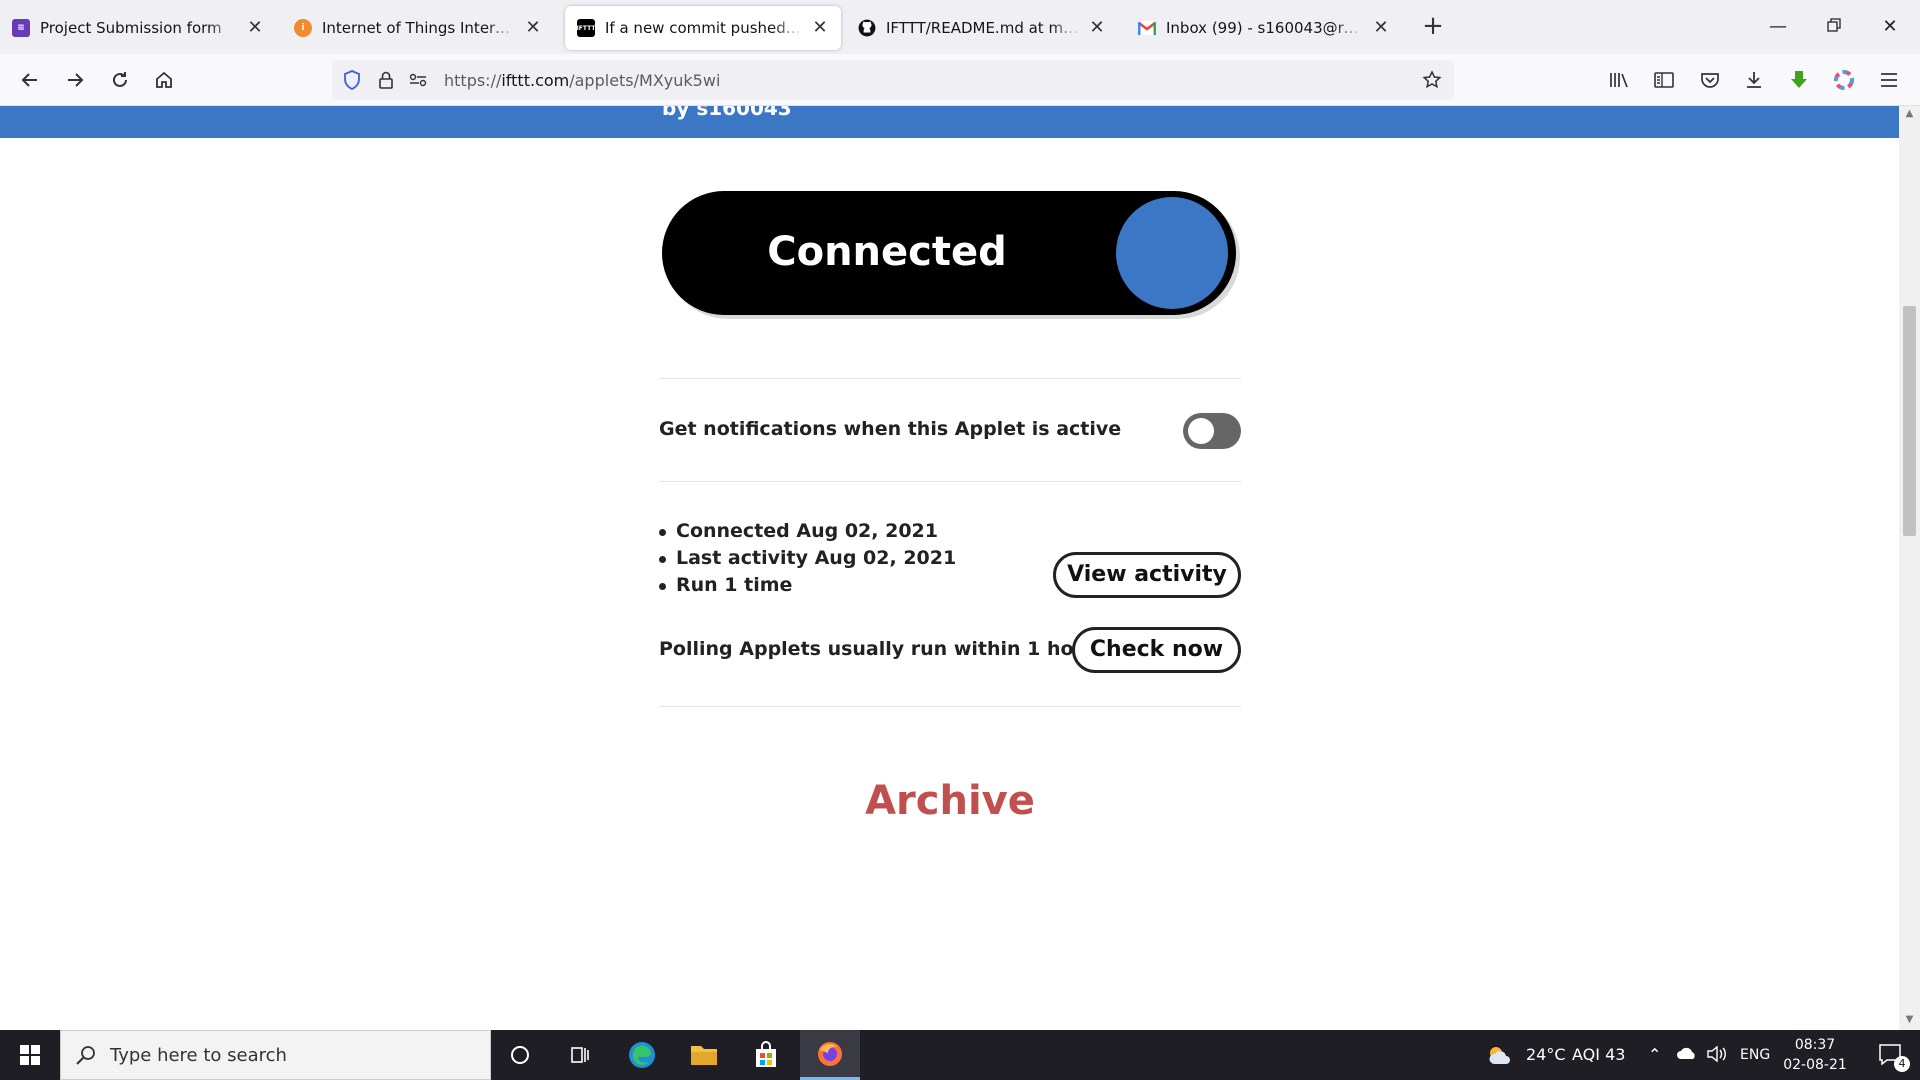  Describe the element at coordinates (867, 28) in the screenshot. I see `github-icon` at that location.